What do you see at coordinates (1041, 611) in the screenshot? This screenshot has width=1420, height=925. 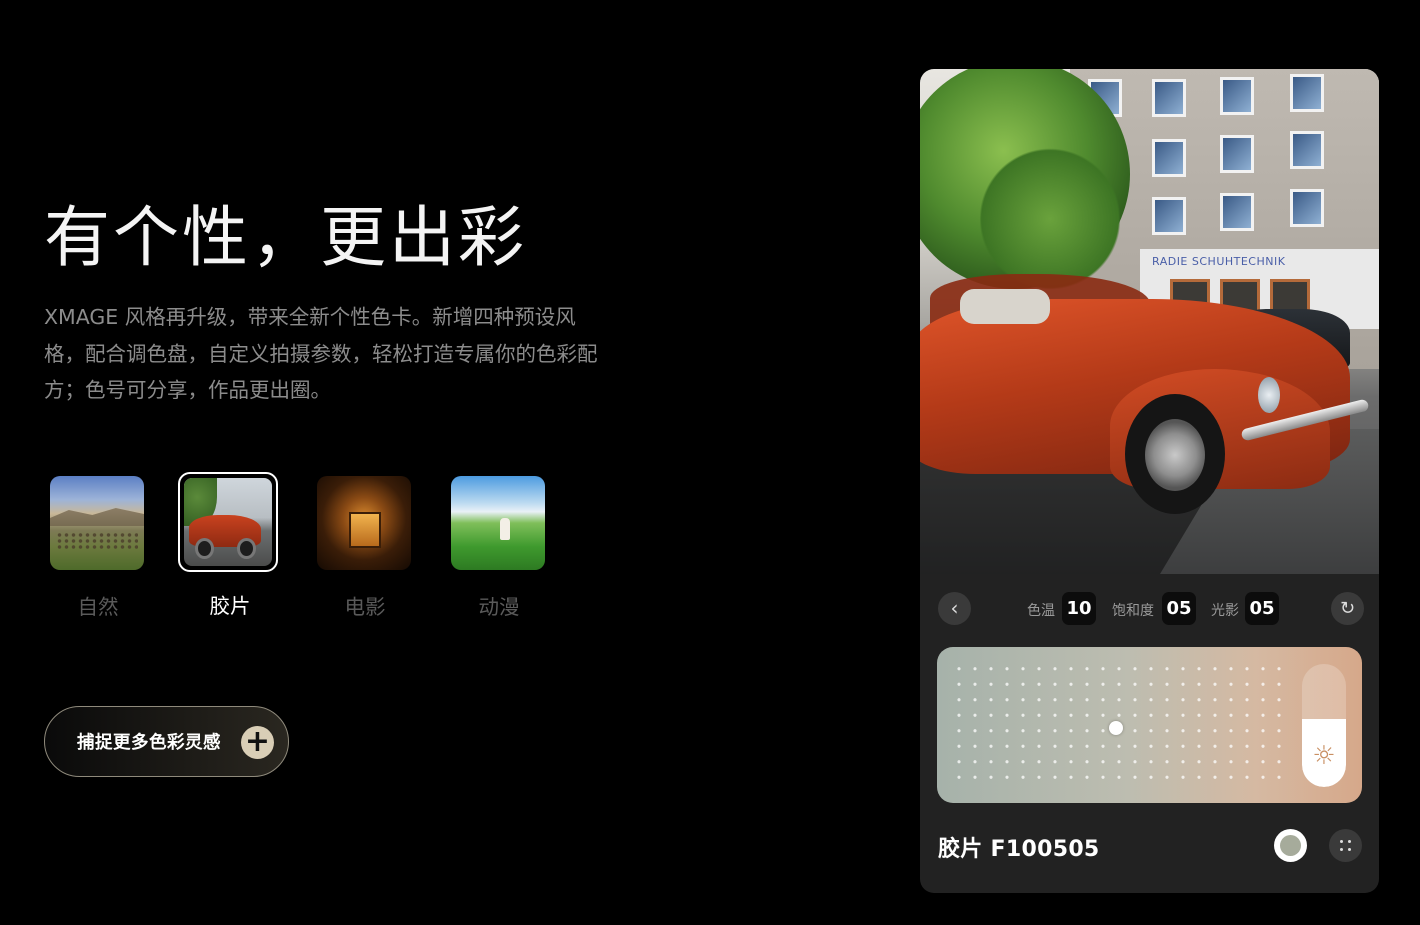 I see `param-label-temperature: 色温` at bounding box center [1041, 611].